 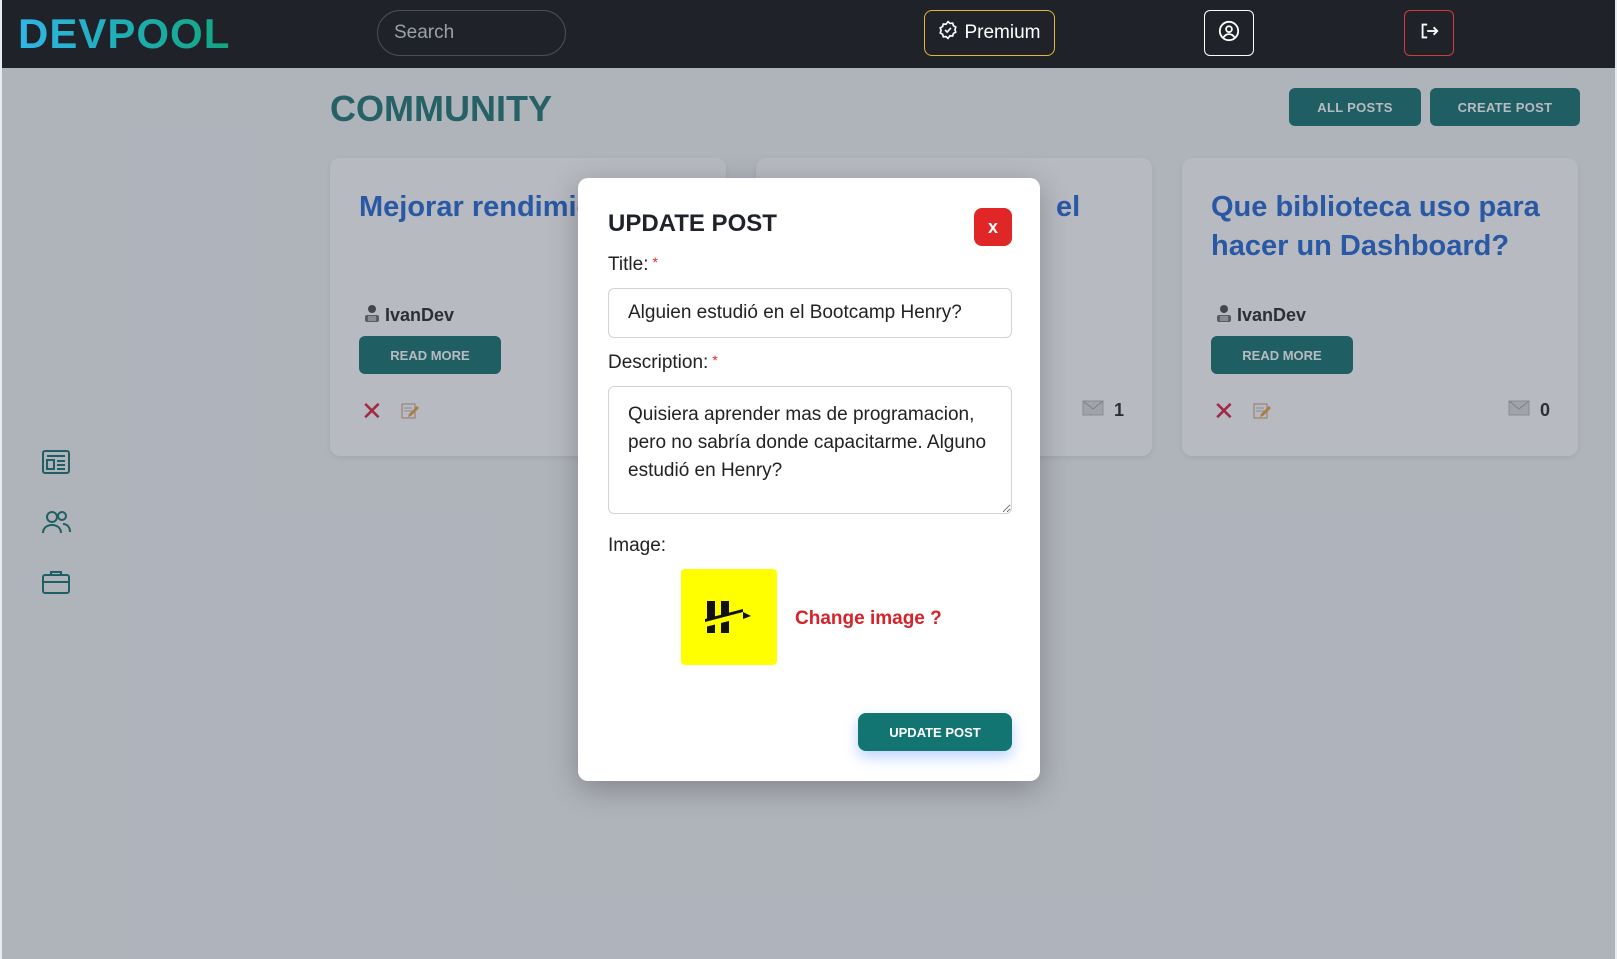 I want to click on premium-button: Premium, so click(x=989, y=33).